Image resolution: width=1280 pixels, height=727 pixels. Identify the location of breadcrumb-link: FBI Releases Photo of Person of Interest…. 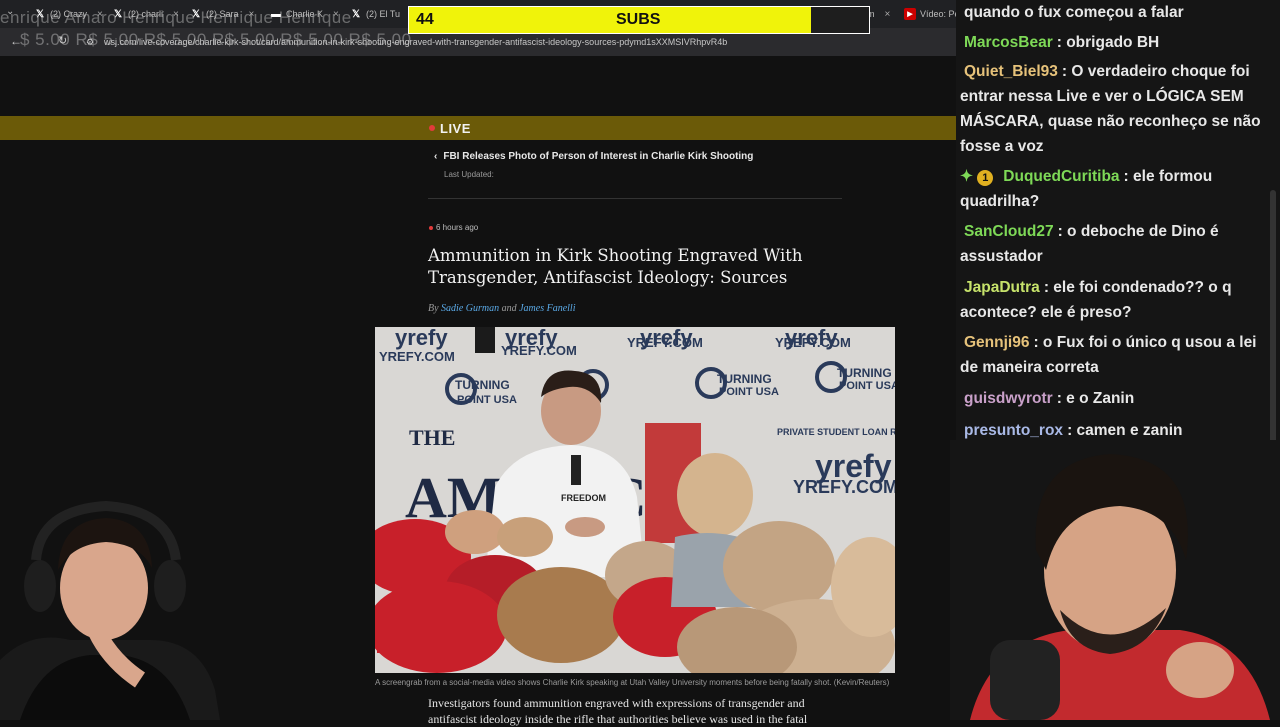
(598, 156).